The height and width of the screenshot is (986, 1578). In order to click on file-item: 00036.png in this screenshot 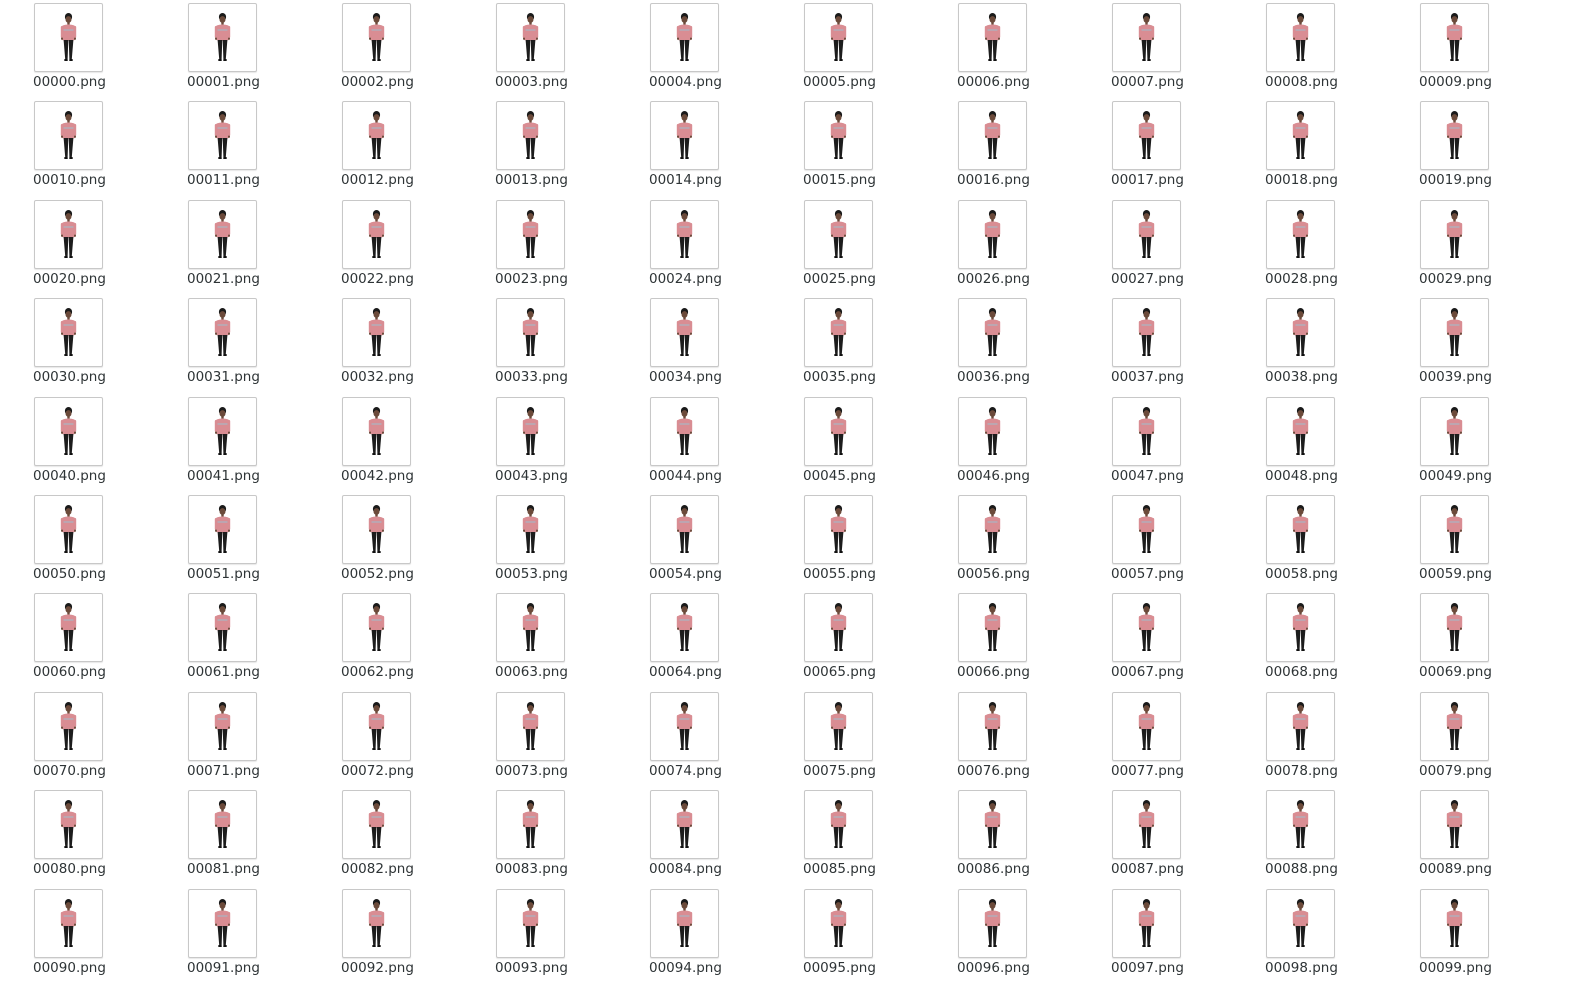, I will do `click(1027, 343)`.